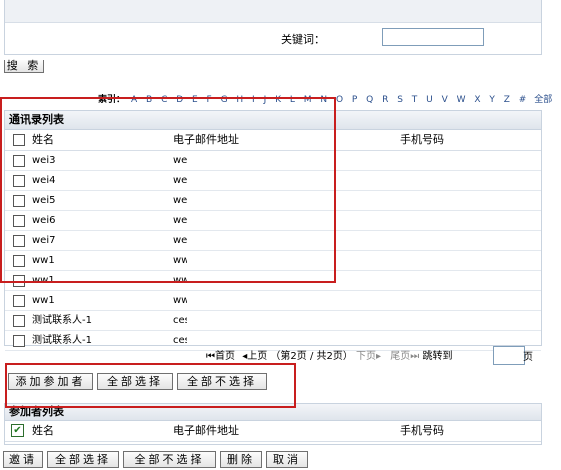 The width and height of the screenshot is (561, 470). I want to click on prev-page-link: 上页, so click(257, 356).